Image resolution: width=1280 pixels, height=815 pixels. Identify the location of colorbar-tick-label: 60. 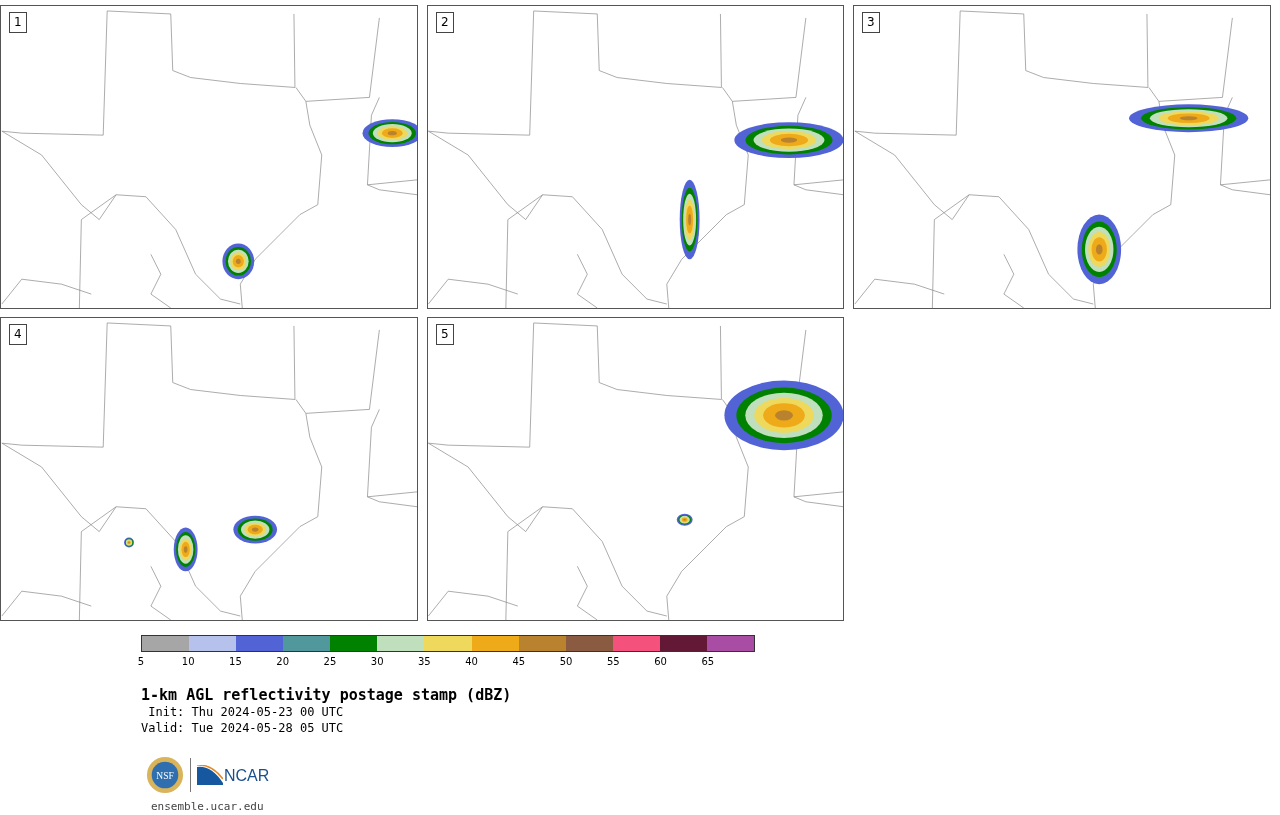
(660, 662).